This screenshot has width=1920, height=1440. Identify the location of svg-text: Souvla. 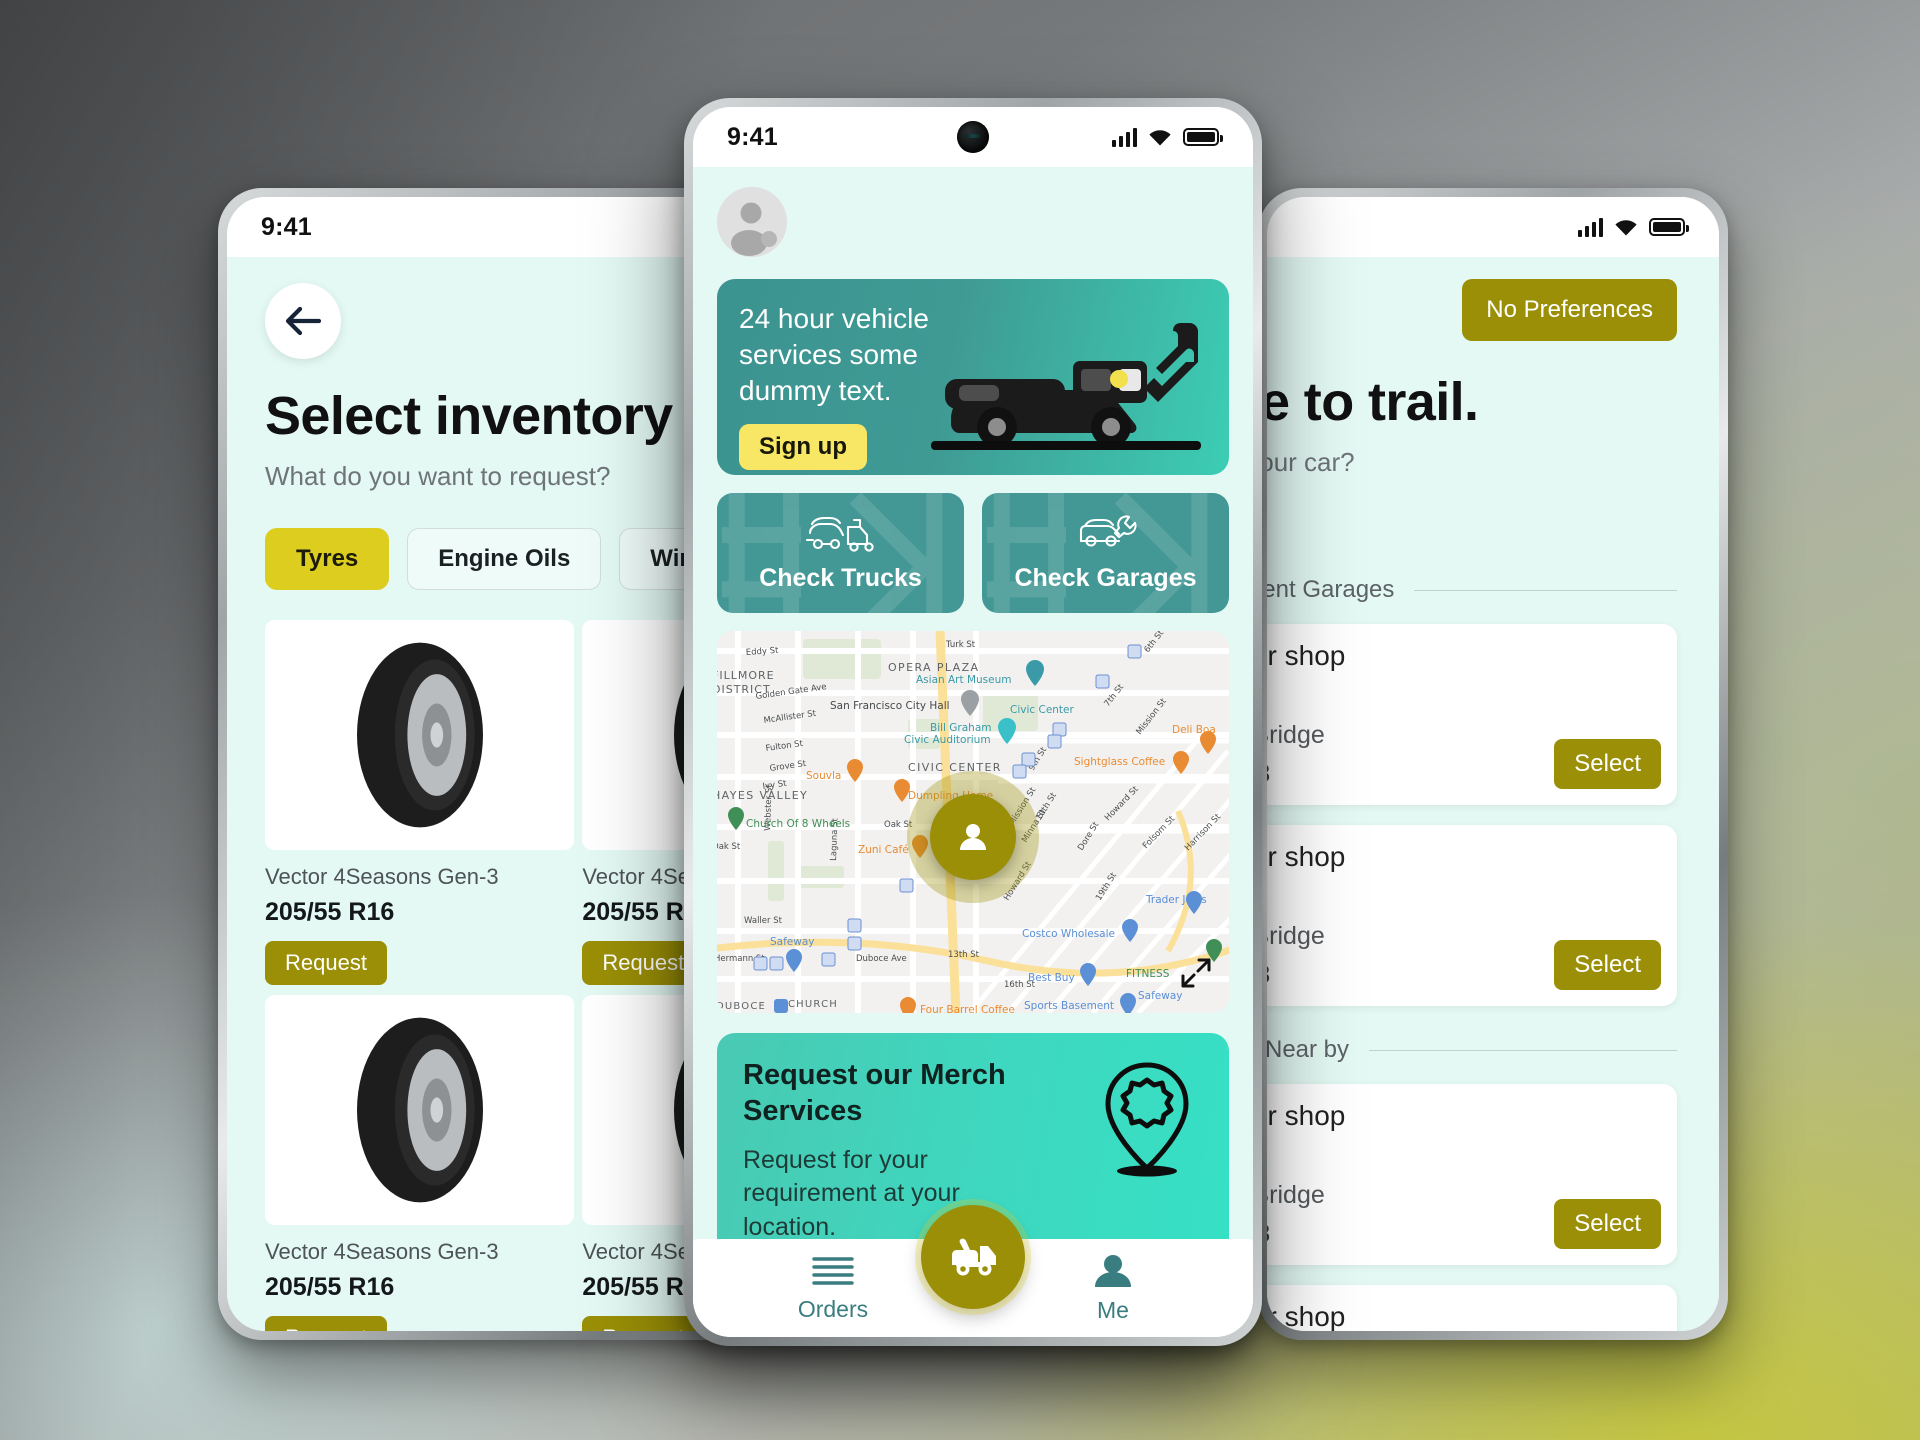
(823, 776).